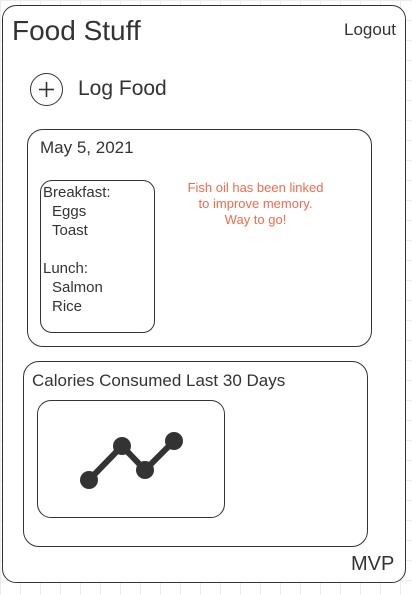 The width and height of the screenshot is (412, 595). Describe the element at coordinates (69, 211) in the screenshot. I see `meal-item: Eggs` at that location.